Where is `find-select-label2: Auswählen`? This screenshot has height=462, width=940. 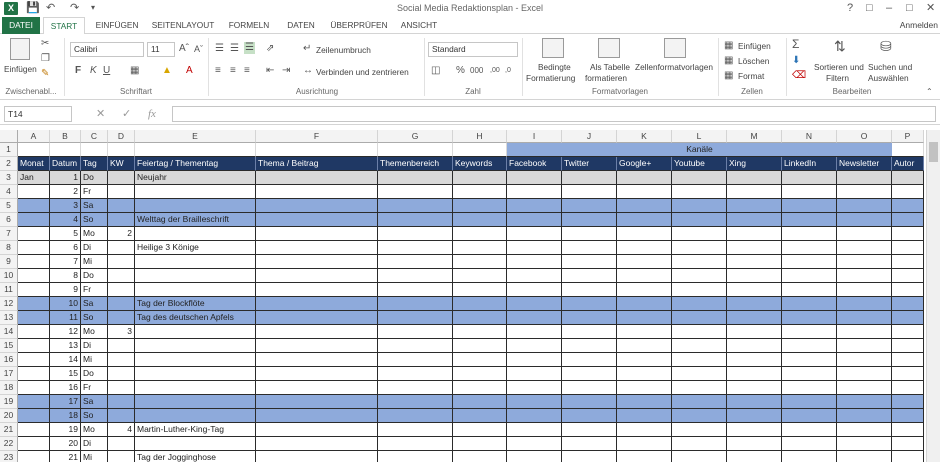
find-select-label2: Auswählen is located at coordinates (888, 78).